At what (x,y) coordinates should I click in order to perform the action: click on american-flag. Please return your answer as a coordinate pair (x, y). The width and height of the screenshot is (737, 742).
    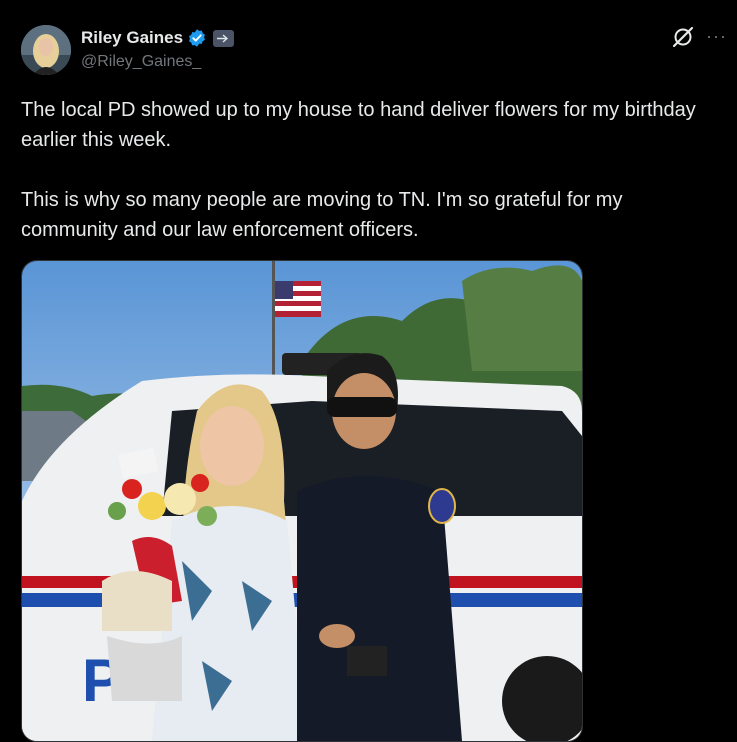
    Looking at the image, I should click on (298, 299).